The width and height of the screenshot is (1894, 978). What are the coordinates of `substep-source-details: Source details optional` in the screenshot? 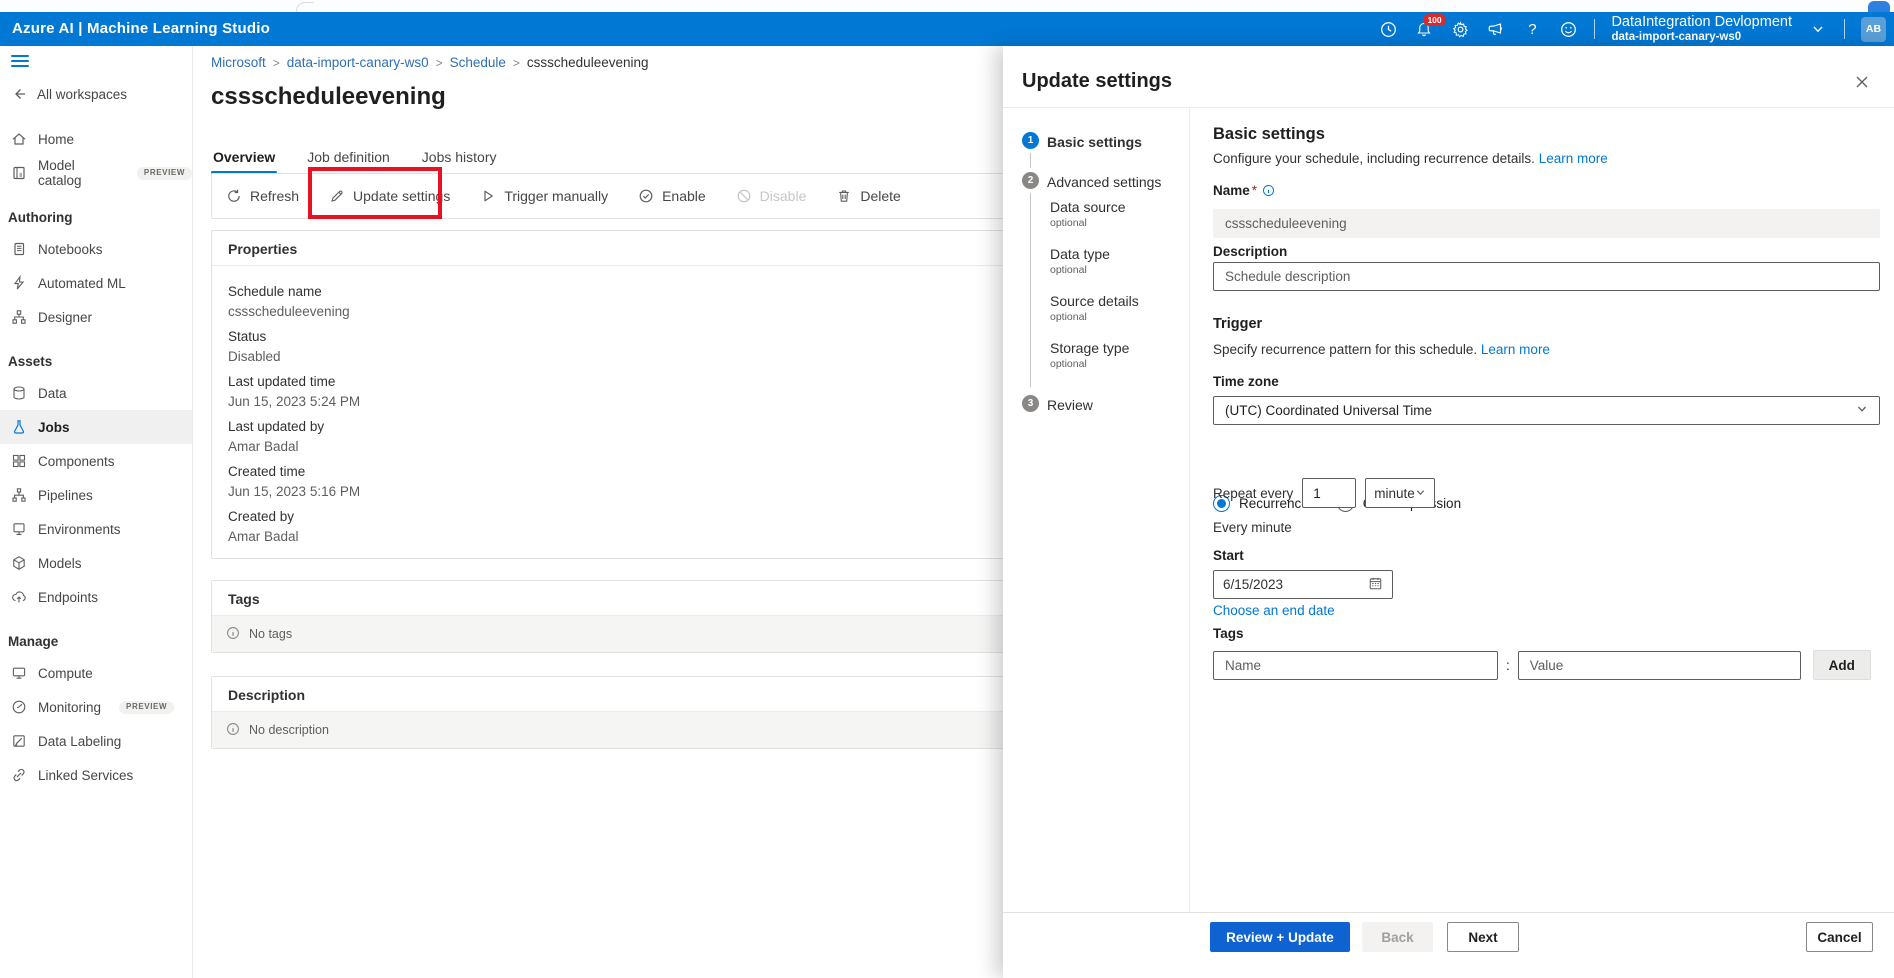 It's located at (1094, 308).